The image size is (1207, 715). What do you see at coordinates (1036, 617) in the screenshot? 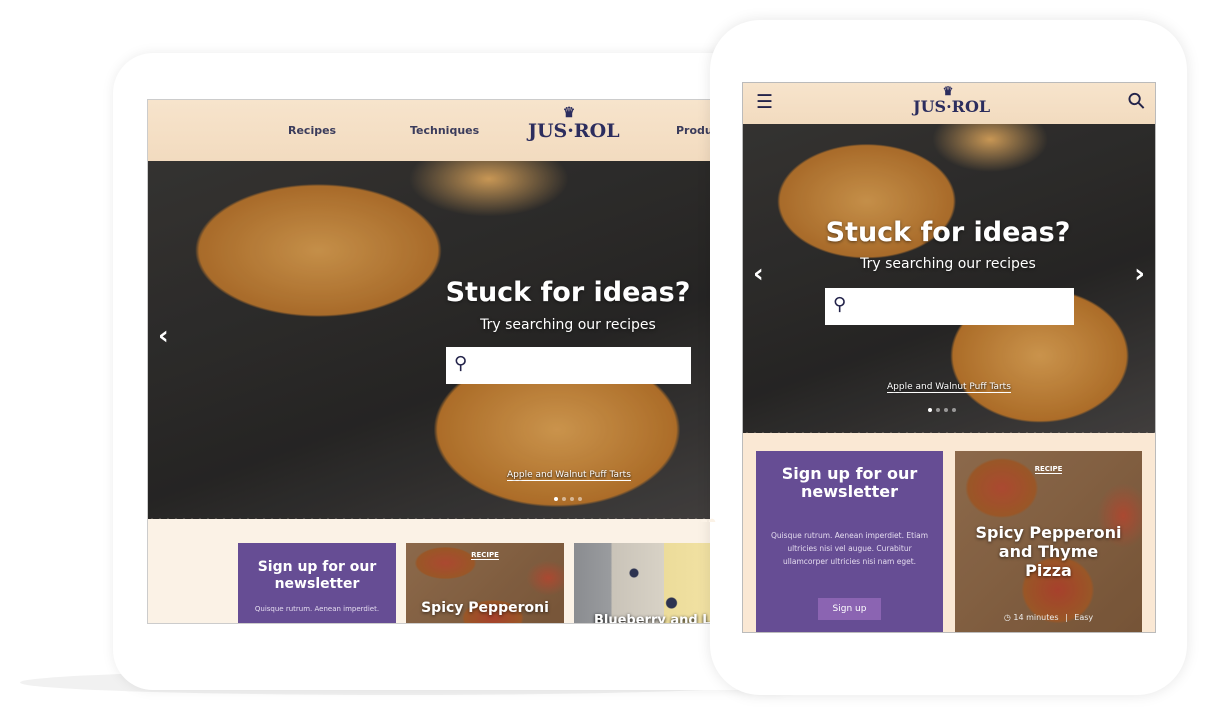
I see `recipe-time: 14 minutes` at bounding box center [1036, 617].